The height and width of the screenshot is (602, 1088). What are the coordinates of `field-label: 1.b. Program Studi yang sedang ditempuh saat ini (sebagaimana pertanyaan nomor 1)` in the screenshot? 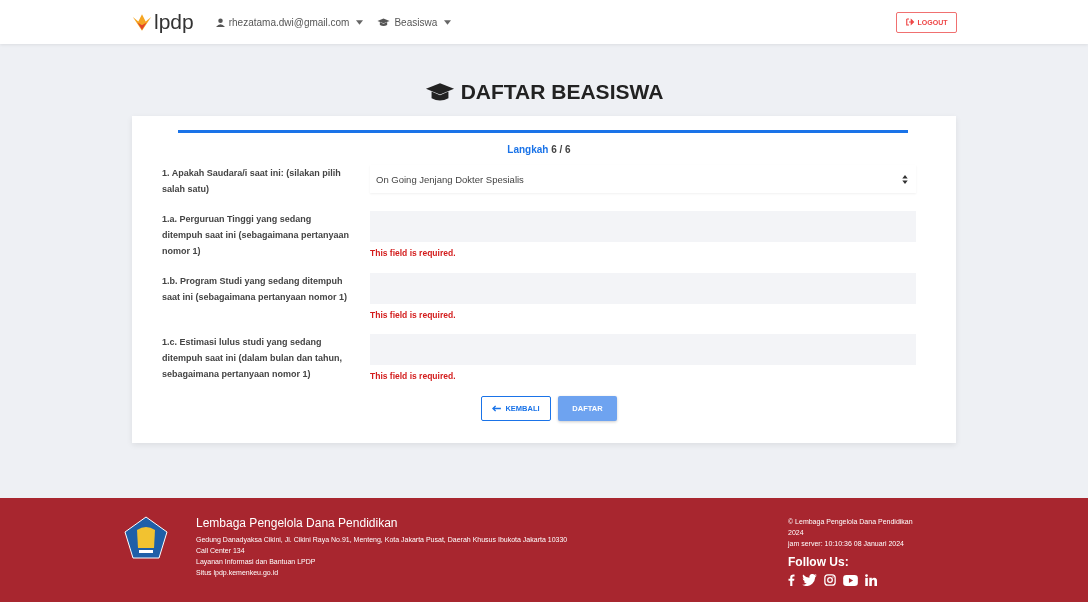 It's located at (255, 289).